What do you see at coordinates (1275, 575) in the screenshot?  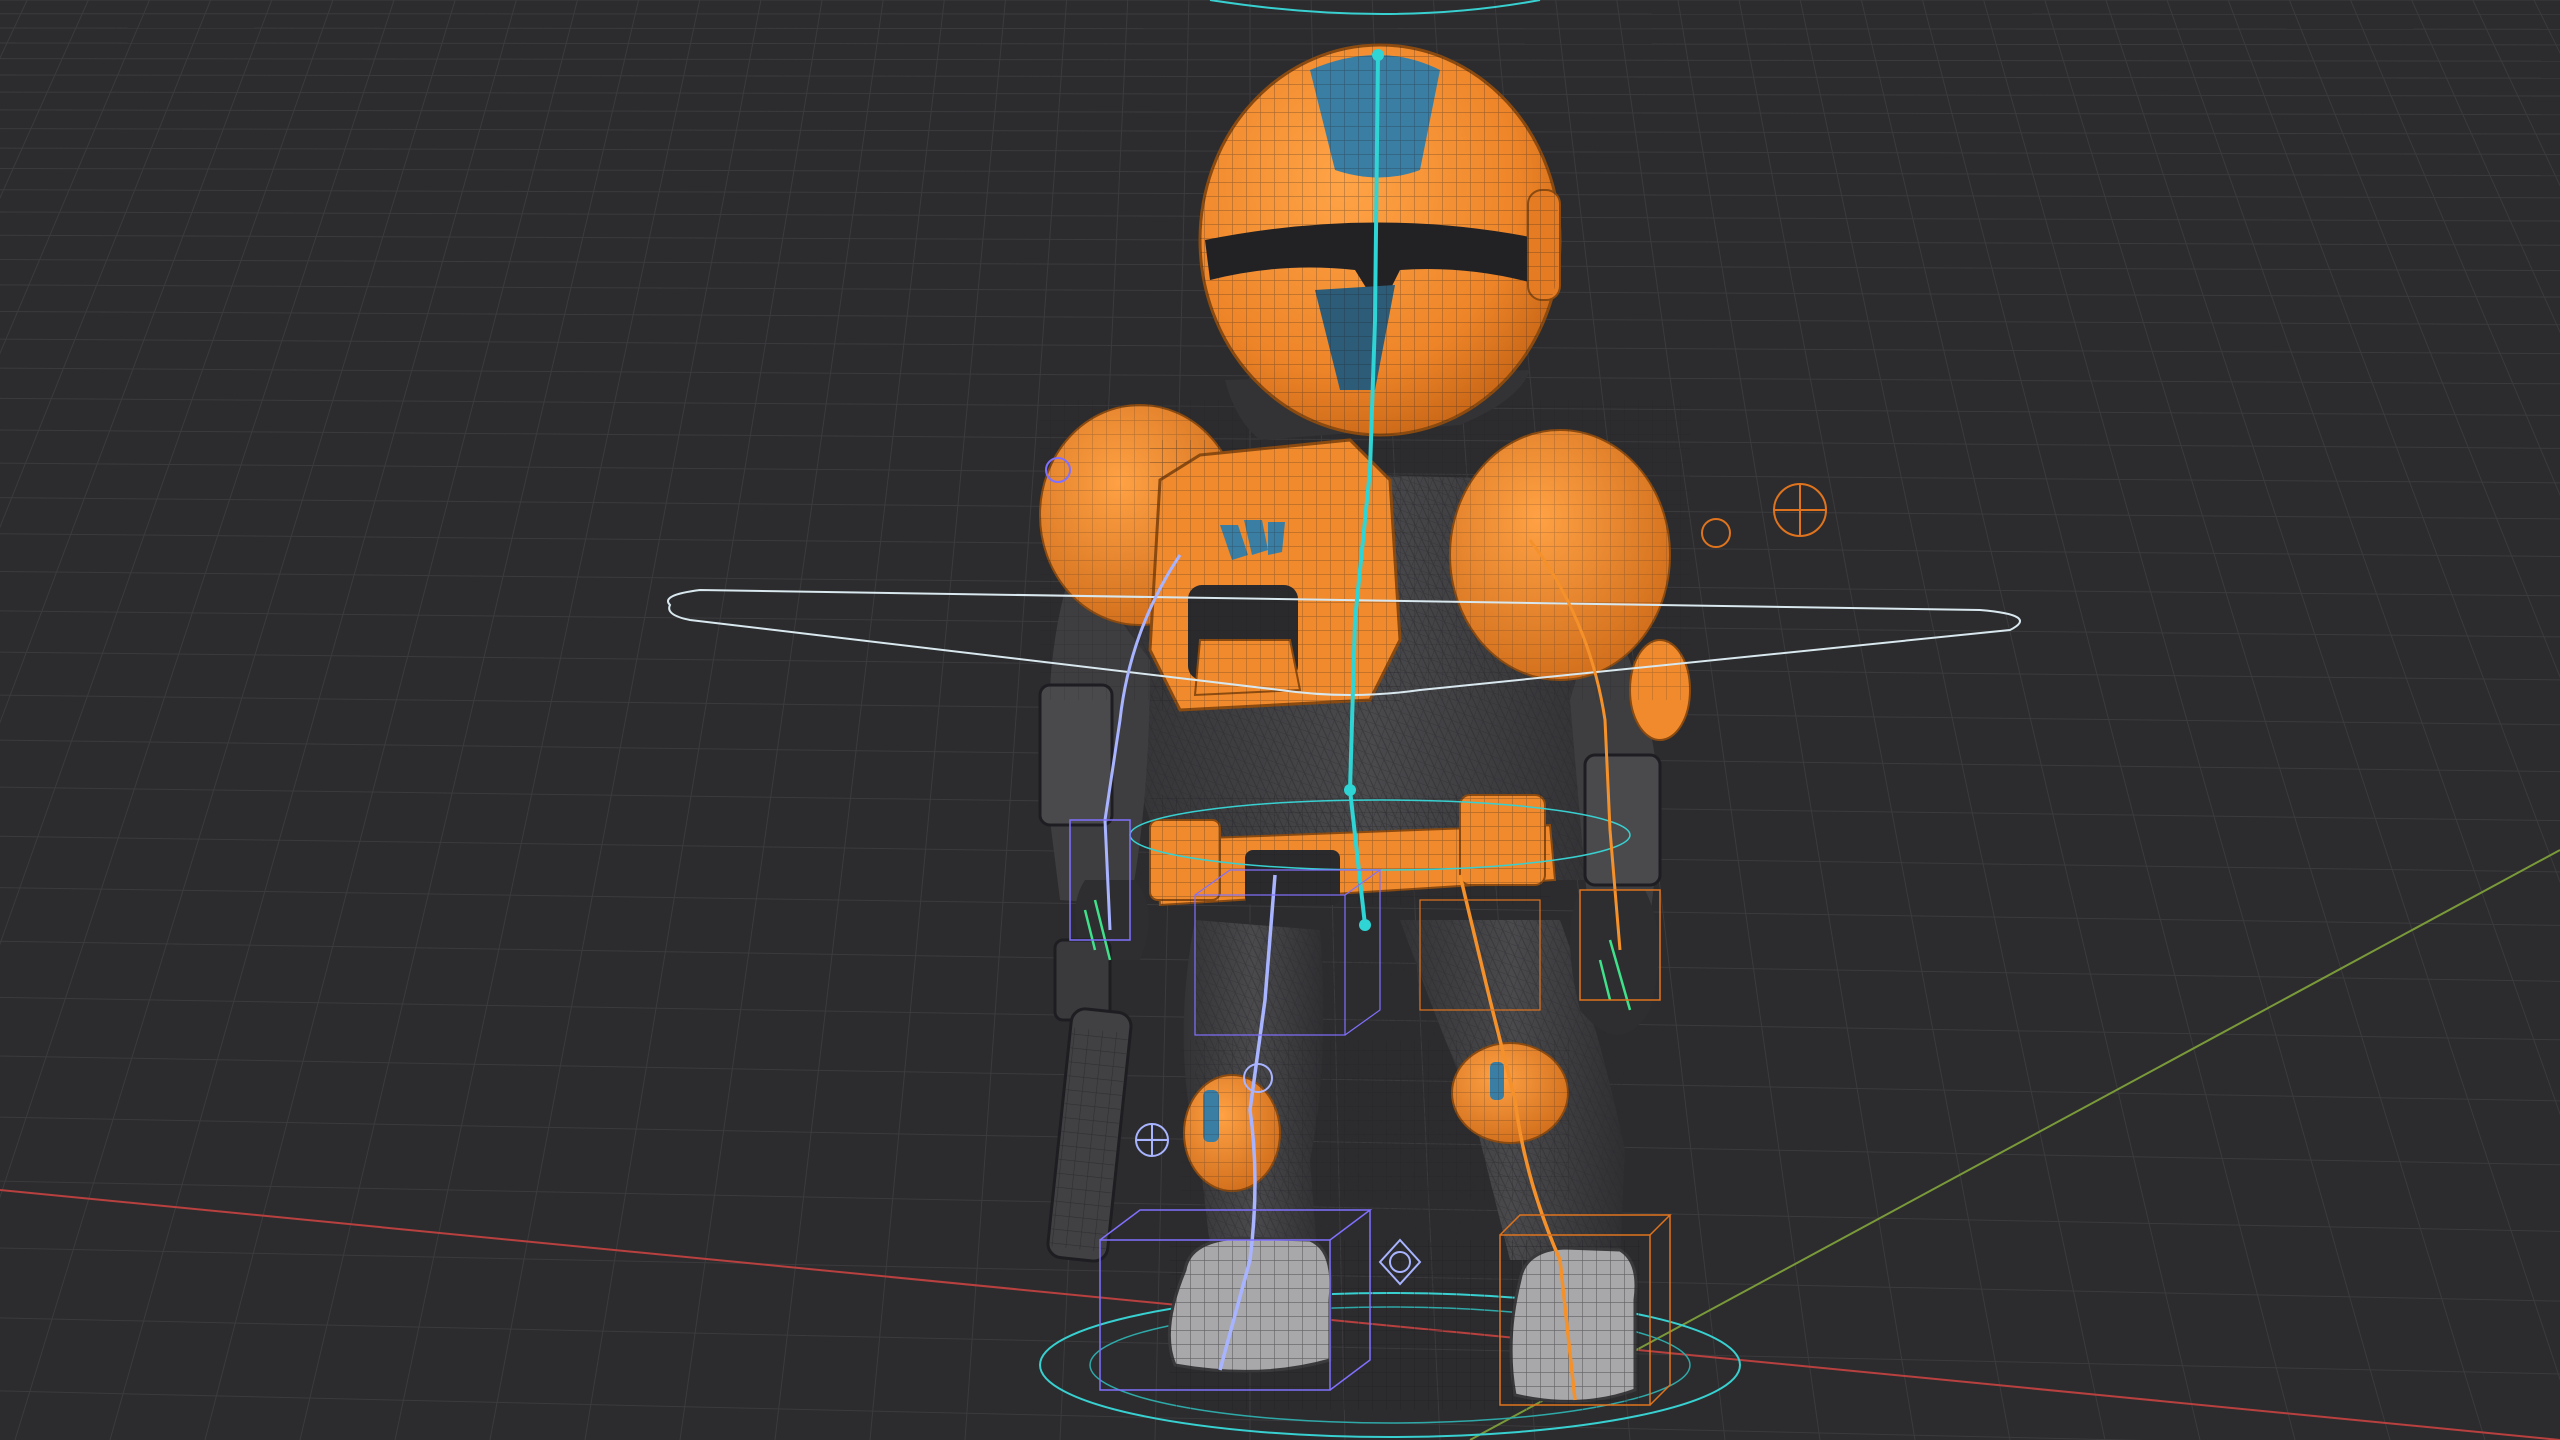 I see `chest-wireframe` at bounding box center [1275, 575].